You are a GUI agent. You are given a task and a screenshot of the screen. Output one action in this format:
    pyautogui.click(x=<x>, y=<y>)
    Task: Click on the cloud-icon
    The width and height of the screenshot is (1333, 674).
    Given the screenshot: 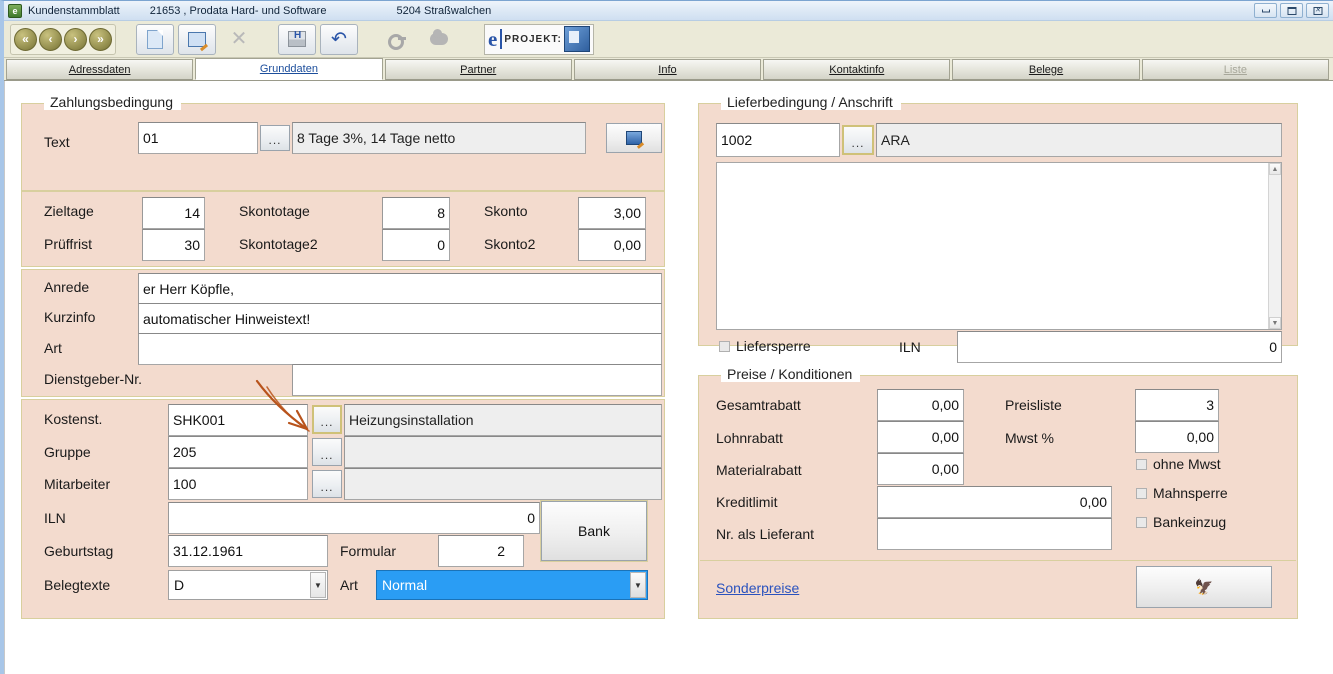 What is the action you would take?
    pyautogui.click(x=439, y=37)
    